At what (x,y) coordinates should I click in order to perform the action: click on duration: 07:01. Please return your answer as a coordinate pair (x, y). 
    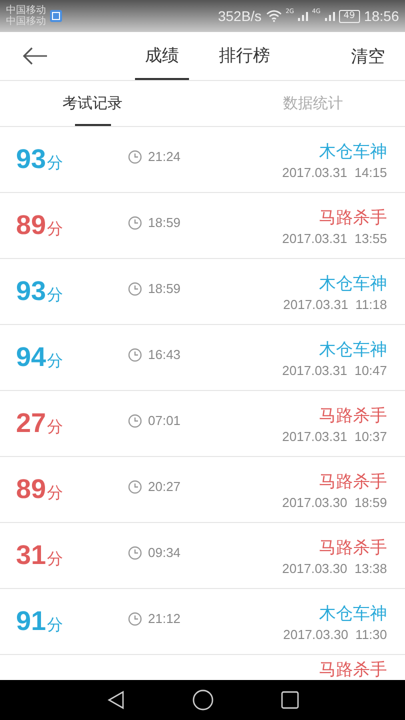
    Looking at the image, I should click on (164, 420).